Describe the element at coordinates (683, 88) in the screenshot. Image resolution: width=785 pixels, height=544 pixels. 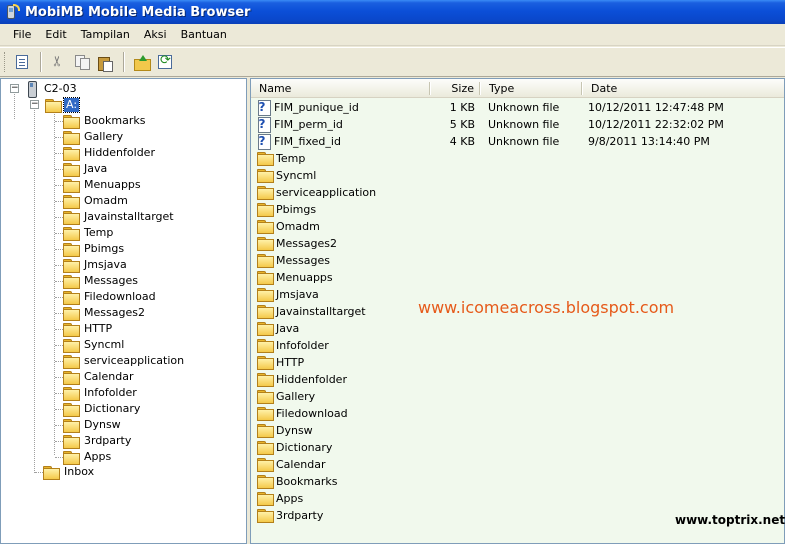
I see `column-header-date: Date` at that location.